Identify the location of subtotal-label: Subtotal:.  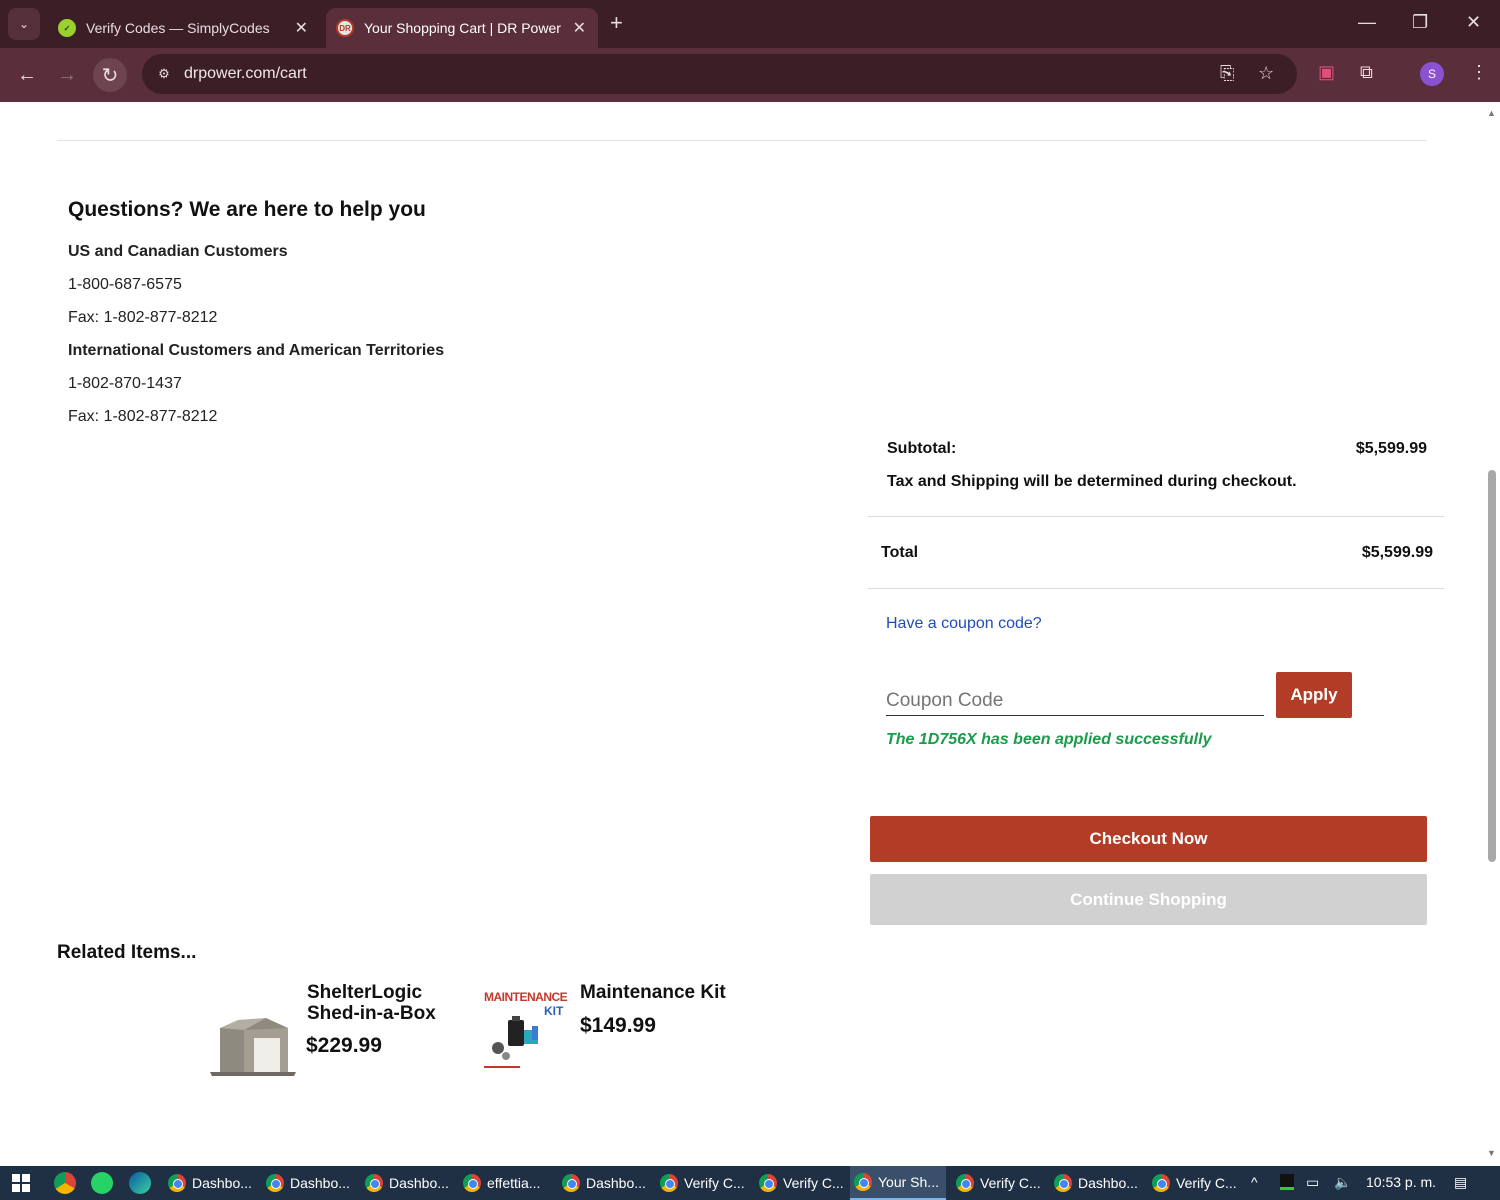
(922, 448).